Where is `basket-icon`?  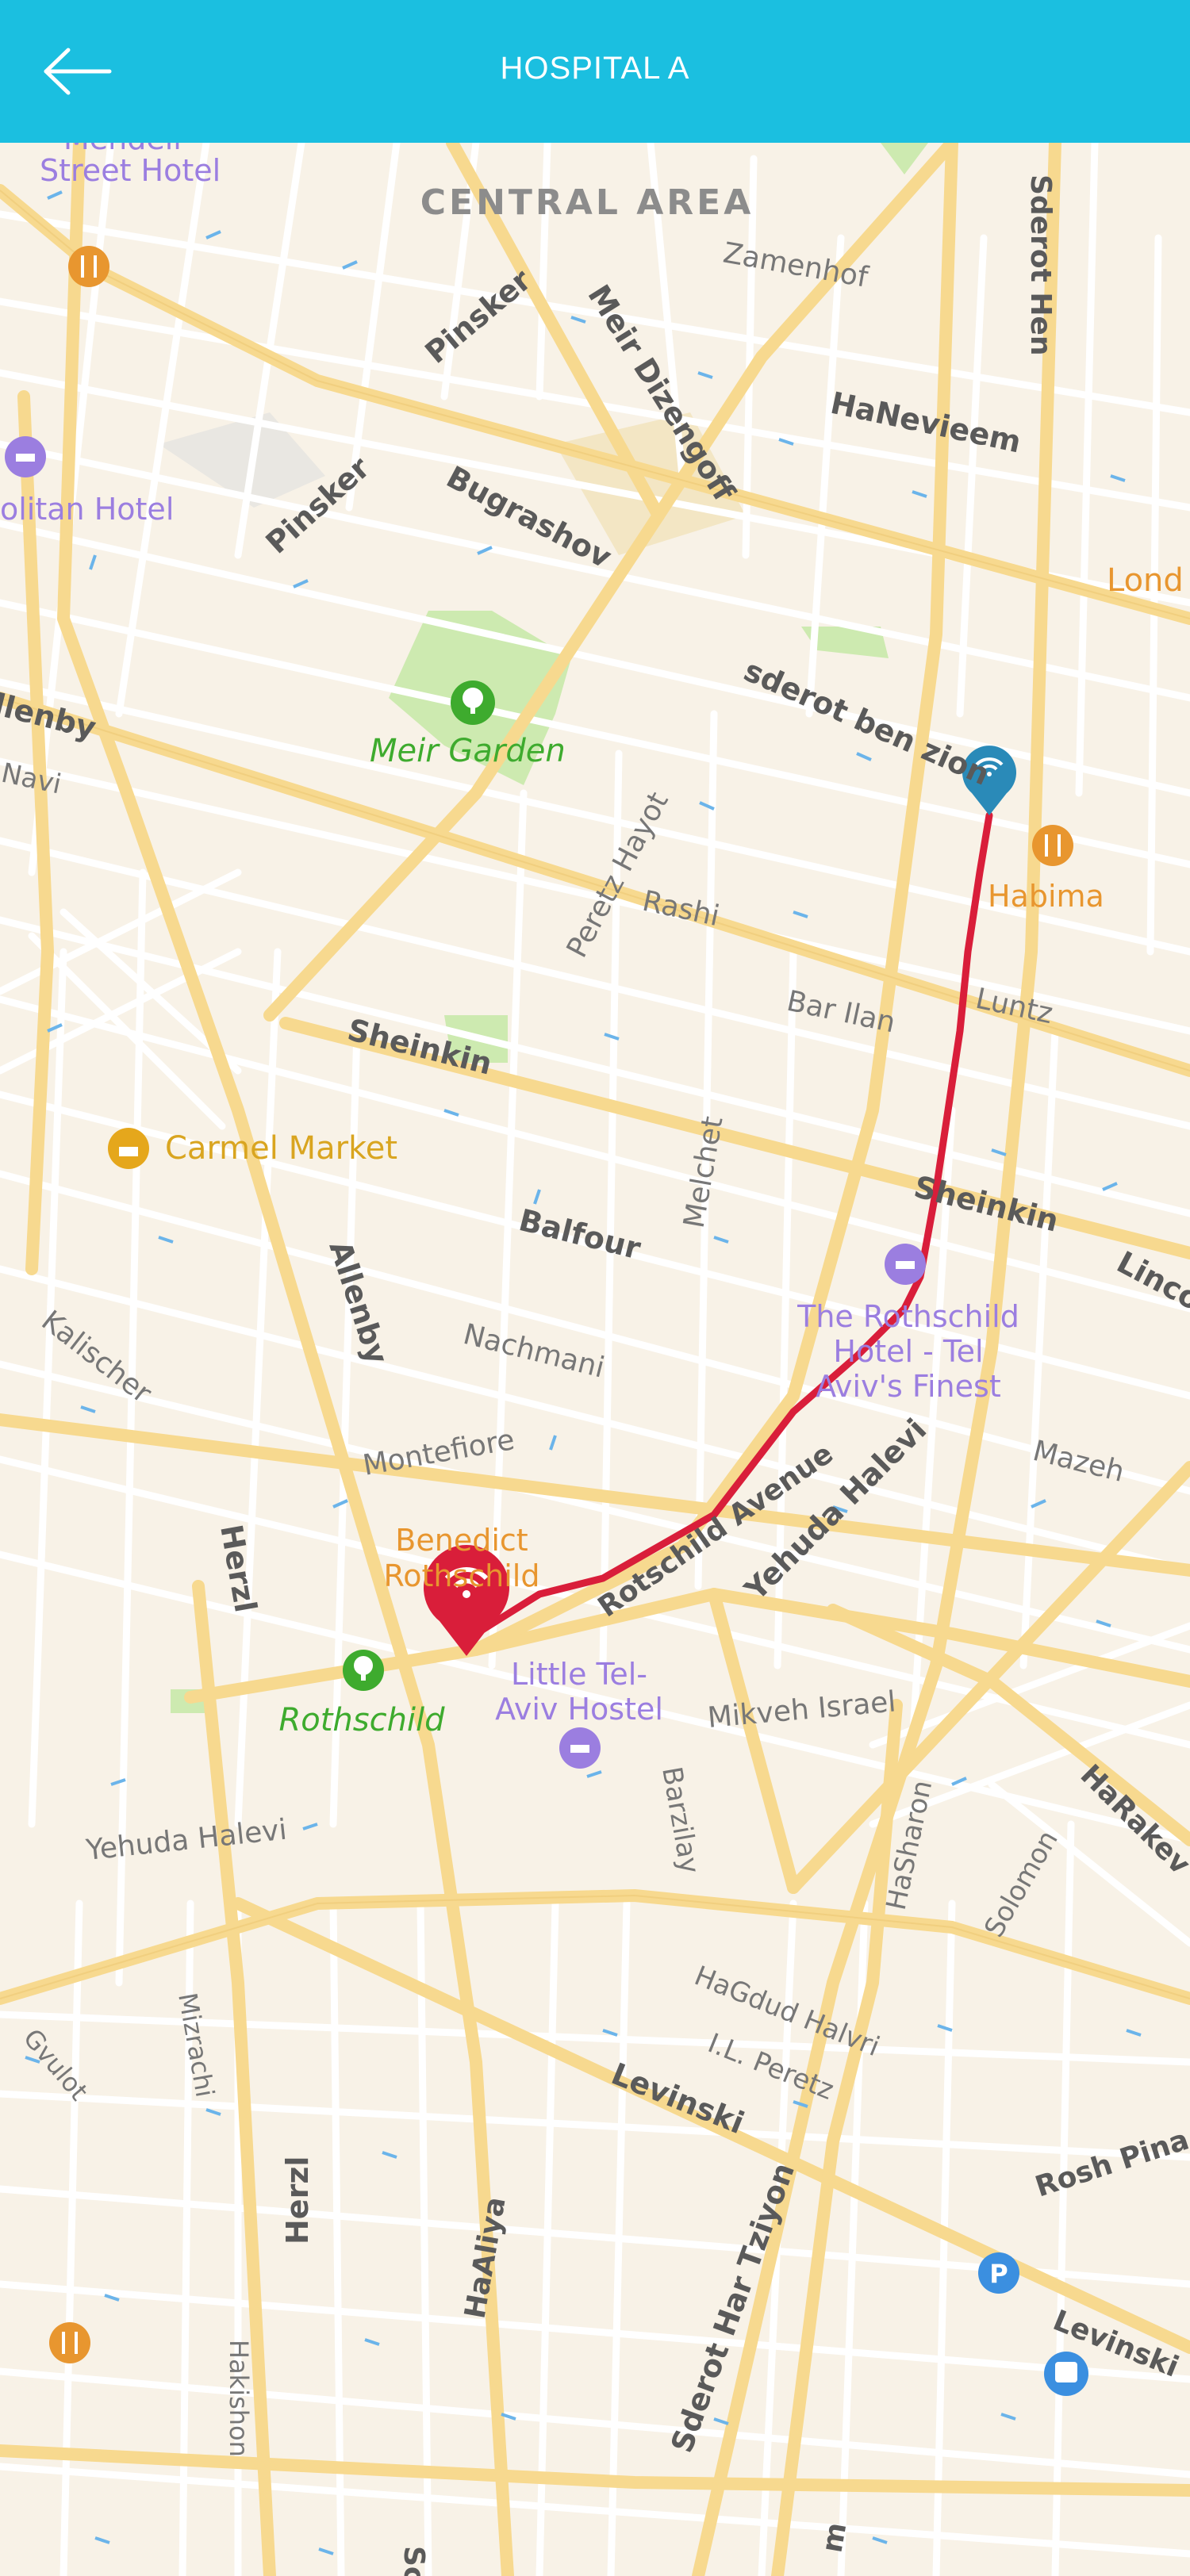 basket-icon is located at coordinates (128, 1148).